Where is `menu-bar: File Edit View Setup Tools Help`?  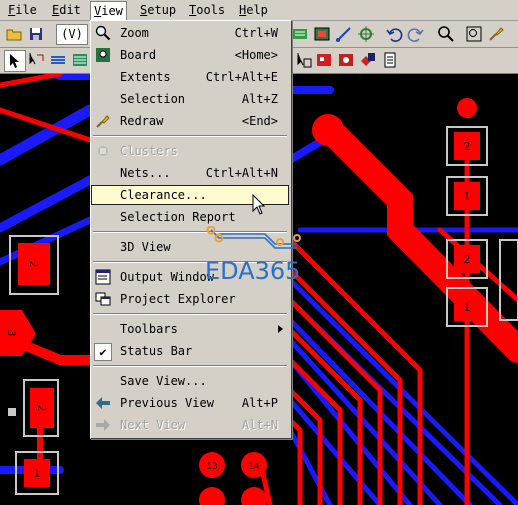 menu-bar: File Edit View Setup Tools Help is located at coordinates (259, 10).